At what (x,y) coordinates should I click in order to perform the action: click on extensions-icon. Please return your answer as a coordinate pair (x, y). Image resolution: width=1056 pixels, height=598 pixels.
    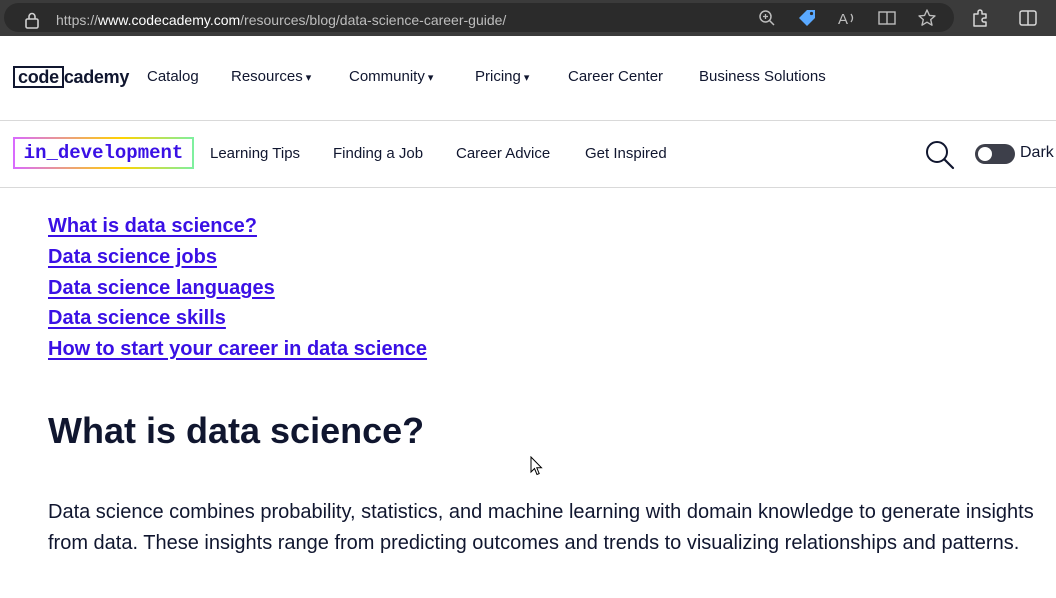
    Looking at the image, I should click on (980, 18).